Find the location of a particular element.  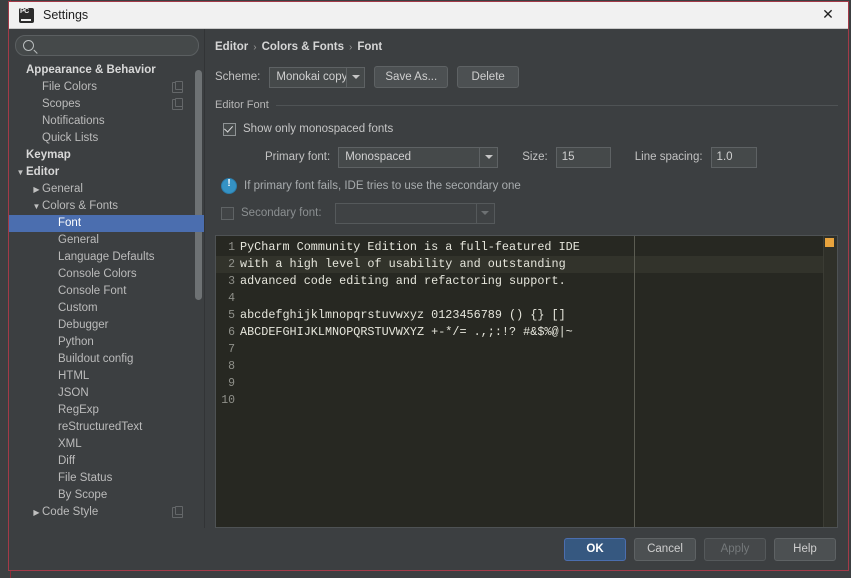

close-icon: ✕ is located at coordinates (828, 14).